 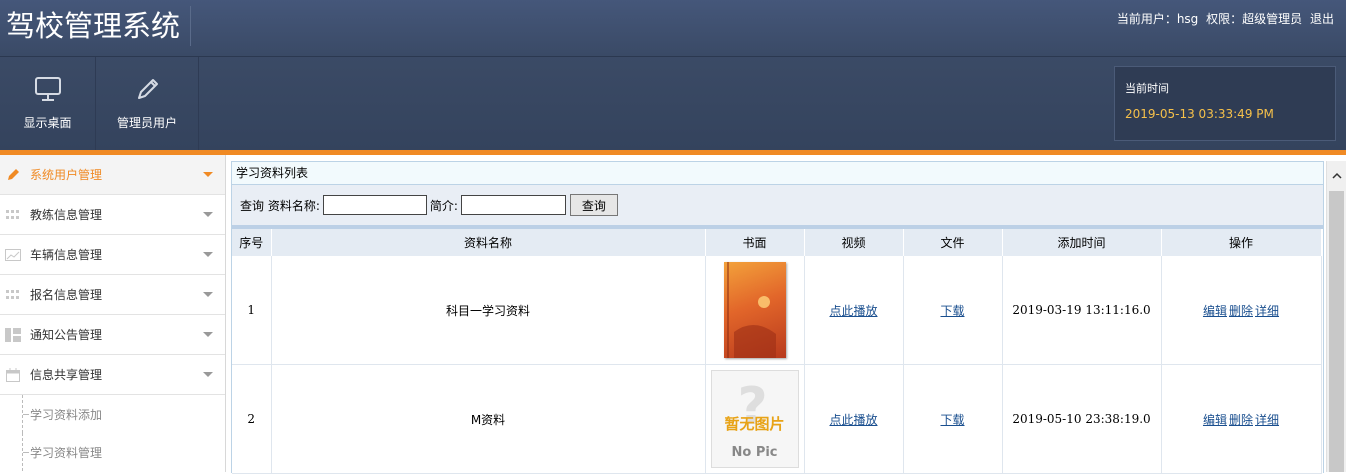 What do you see at coordinates (1082, 310) in the screenshot?
I see `added-time: 2019-03-19 13:11:16.0` at bounding box center [1082, 310].